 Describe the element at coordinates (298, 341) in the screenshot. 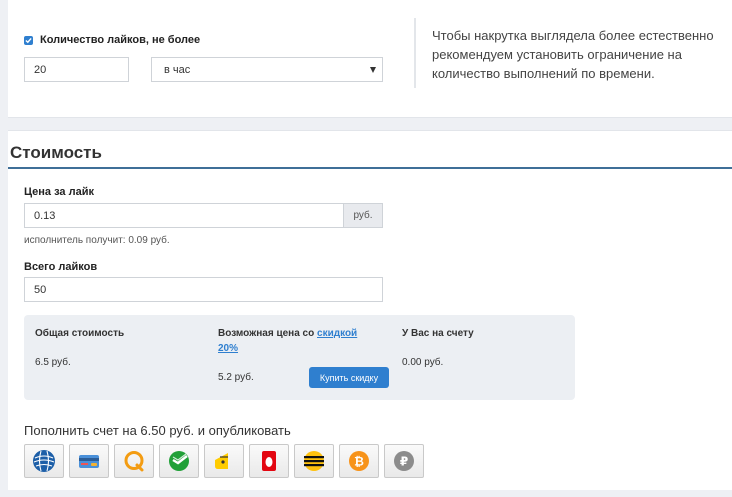

I see `discount-label: Возможная цена со скидкой 20%` at that location.